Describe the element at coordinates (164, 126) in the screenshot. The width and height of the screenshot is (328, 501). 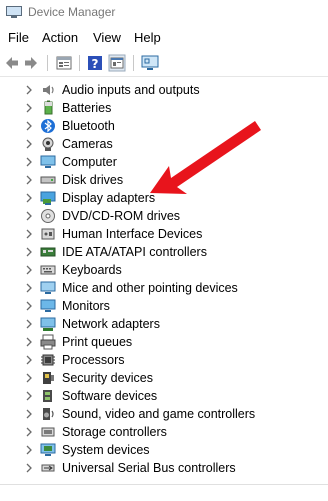
I see `device-category-row: Bluetooth` at that location.